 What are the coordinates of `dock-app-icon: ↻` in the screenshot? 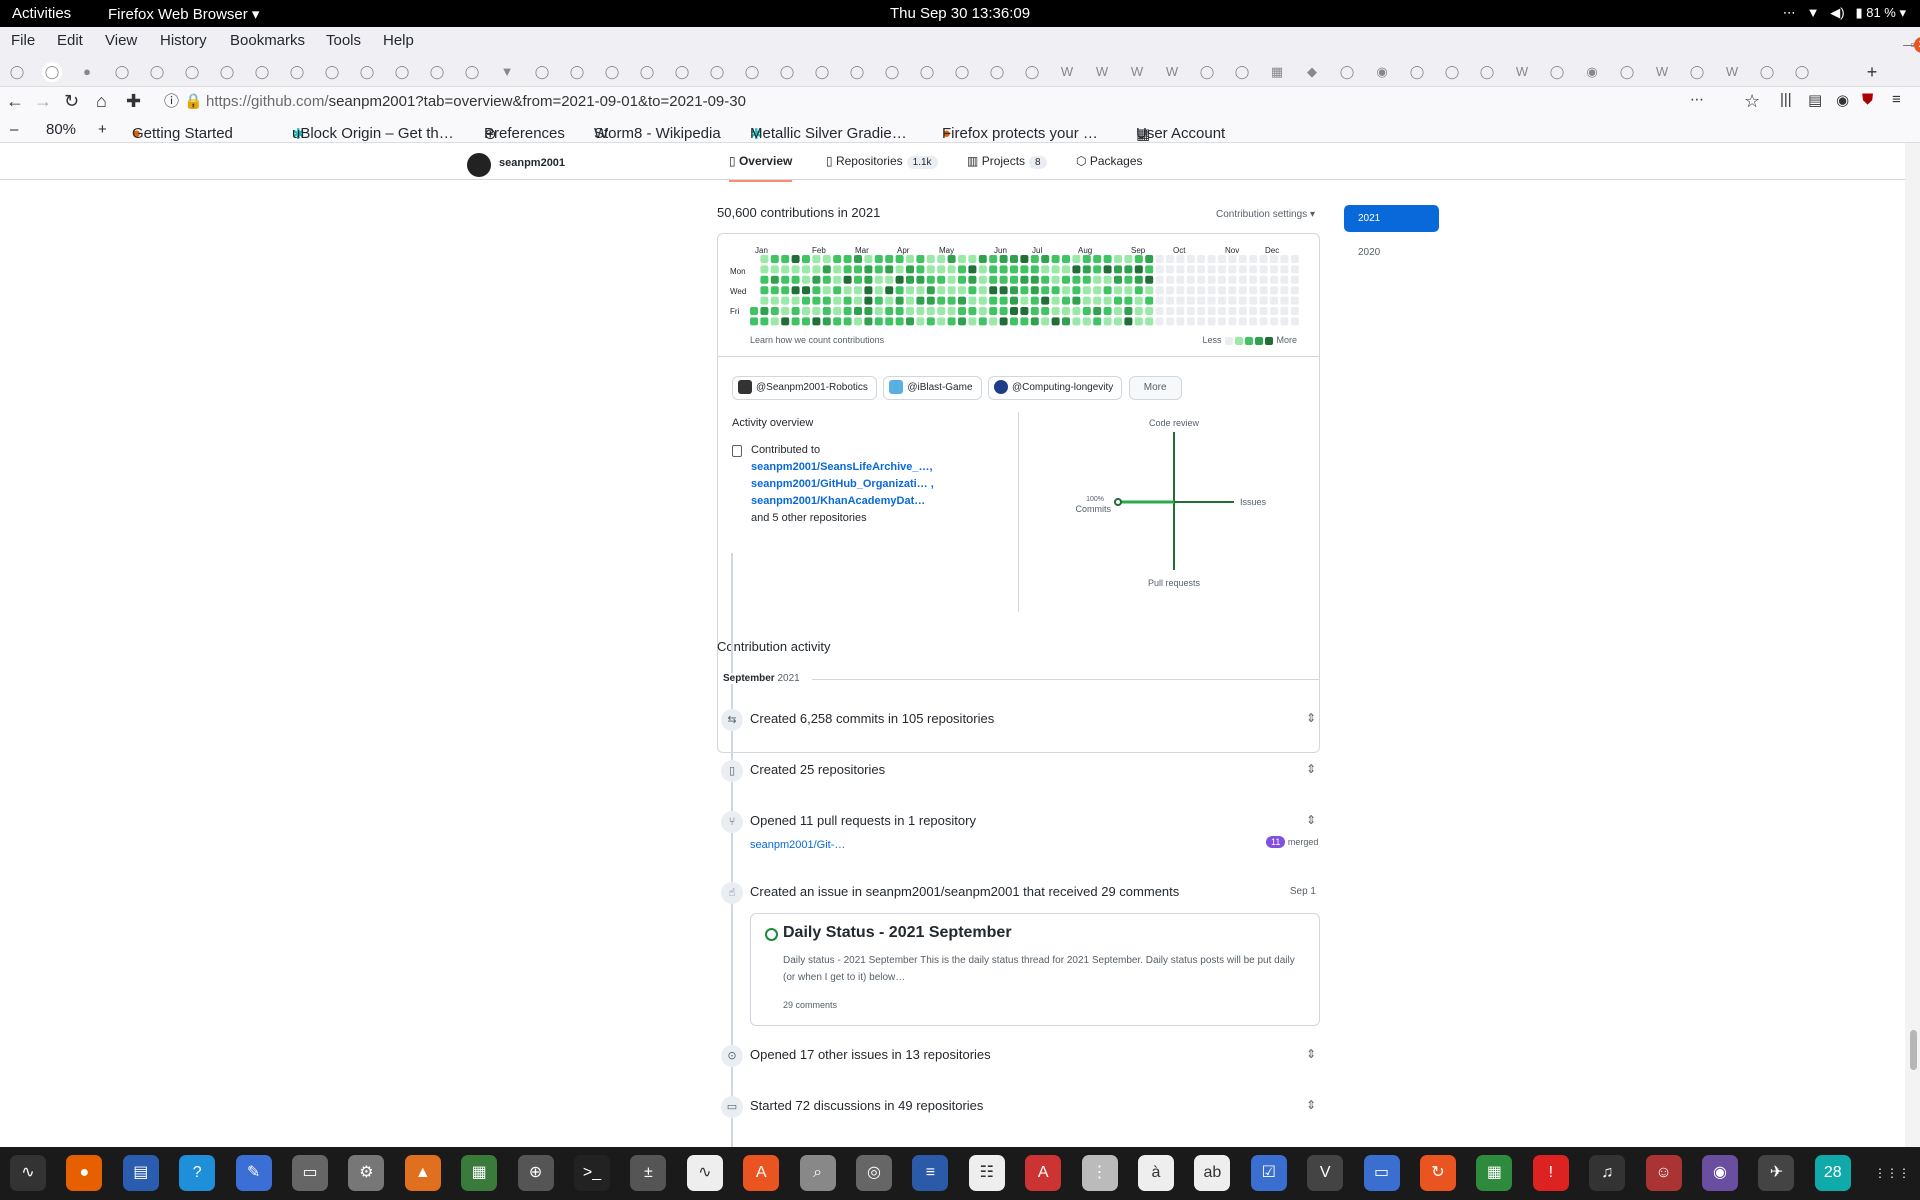 It's located at (1438, 1173).